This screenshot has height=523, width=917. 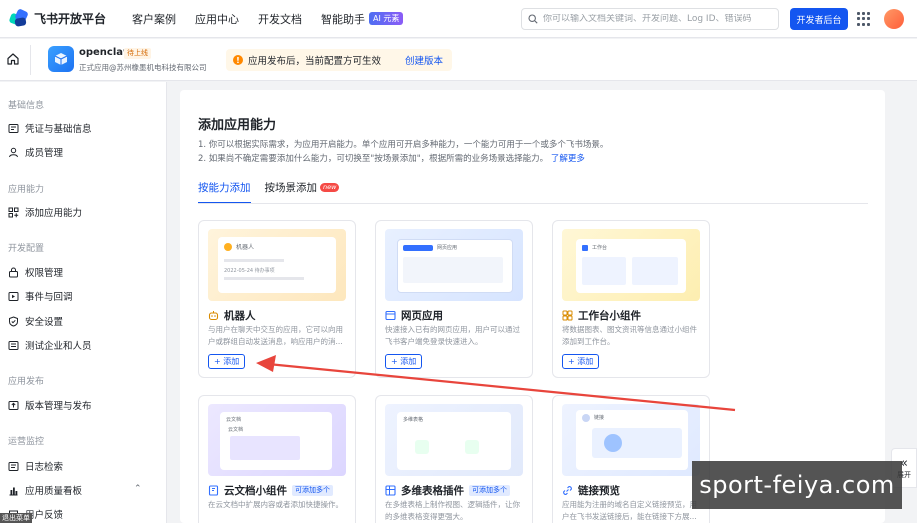 What do you see at coordinates (13, 296) in the screenshot?
I see `event-icon` at bounding box center [13, 296].